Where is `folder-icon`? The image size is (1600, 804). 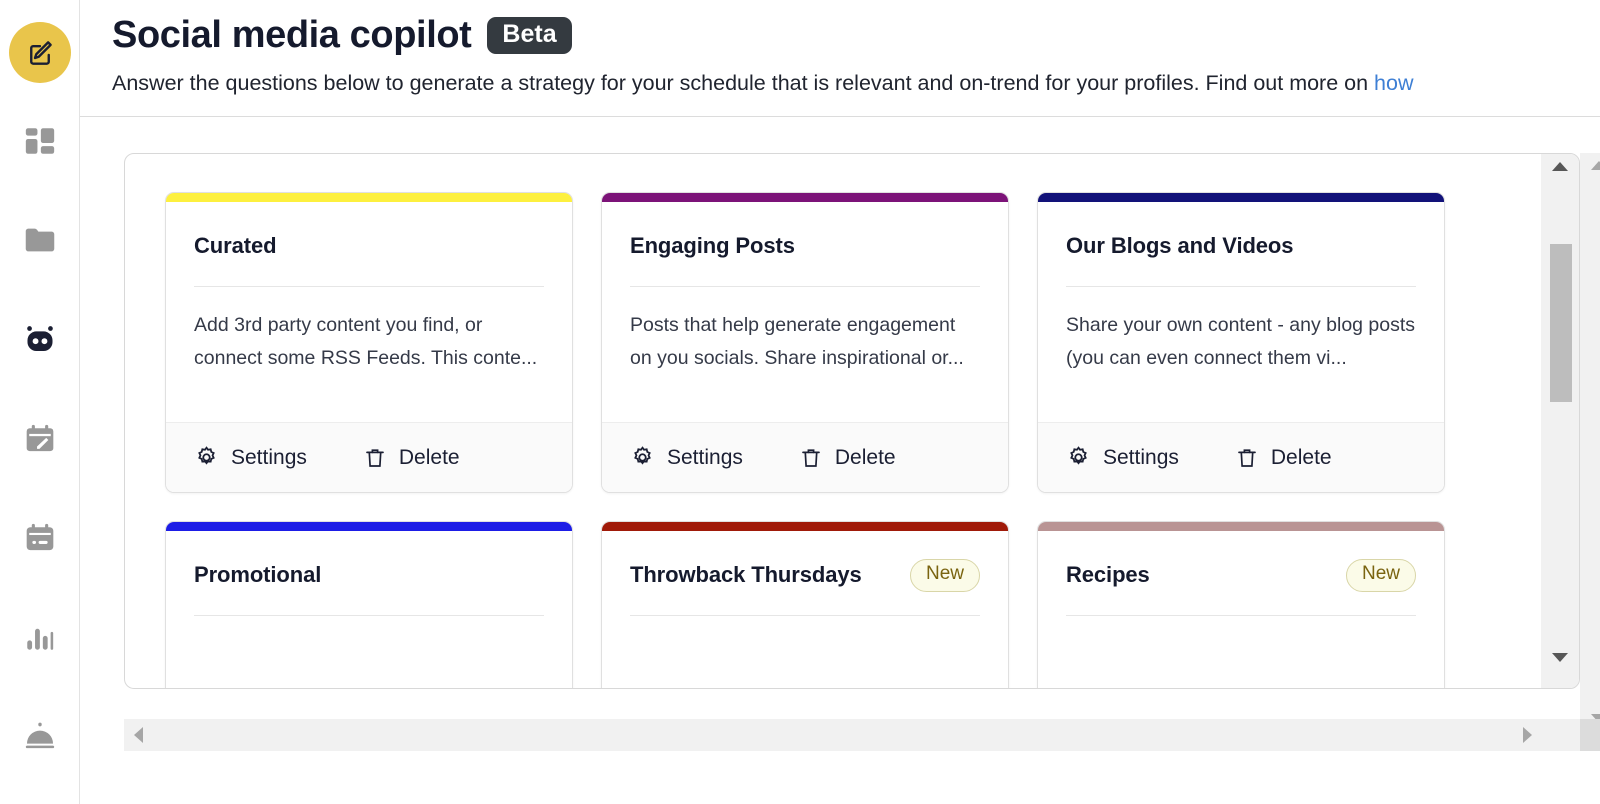 folder-icon is located at coordinates (40, 240).